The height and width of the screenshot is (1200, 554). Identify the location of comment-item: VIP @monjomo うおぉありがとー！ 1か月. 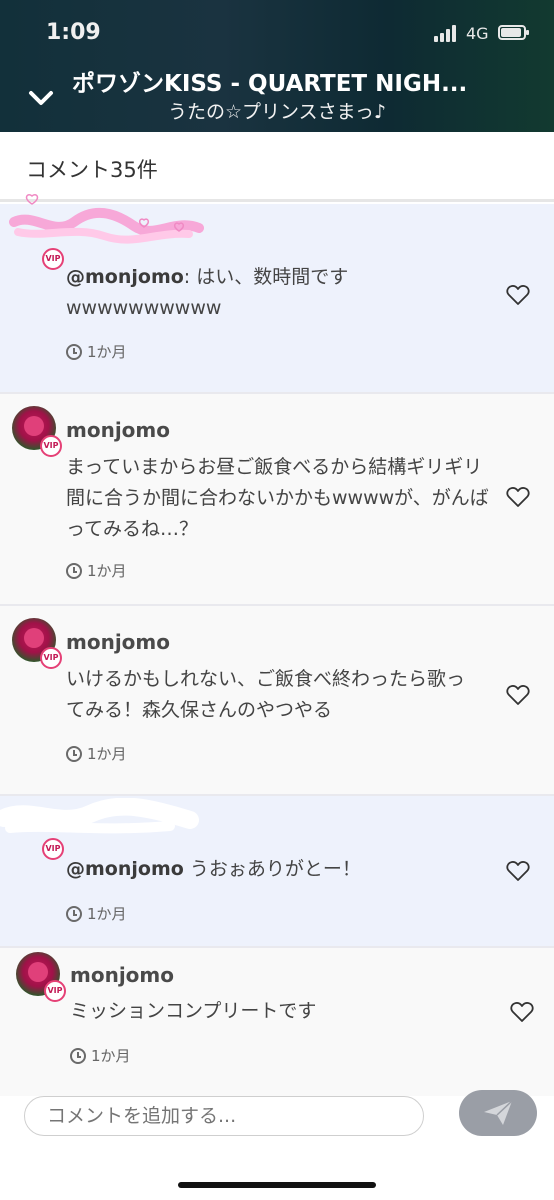
(277, 872).